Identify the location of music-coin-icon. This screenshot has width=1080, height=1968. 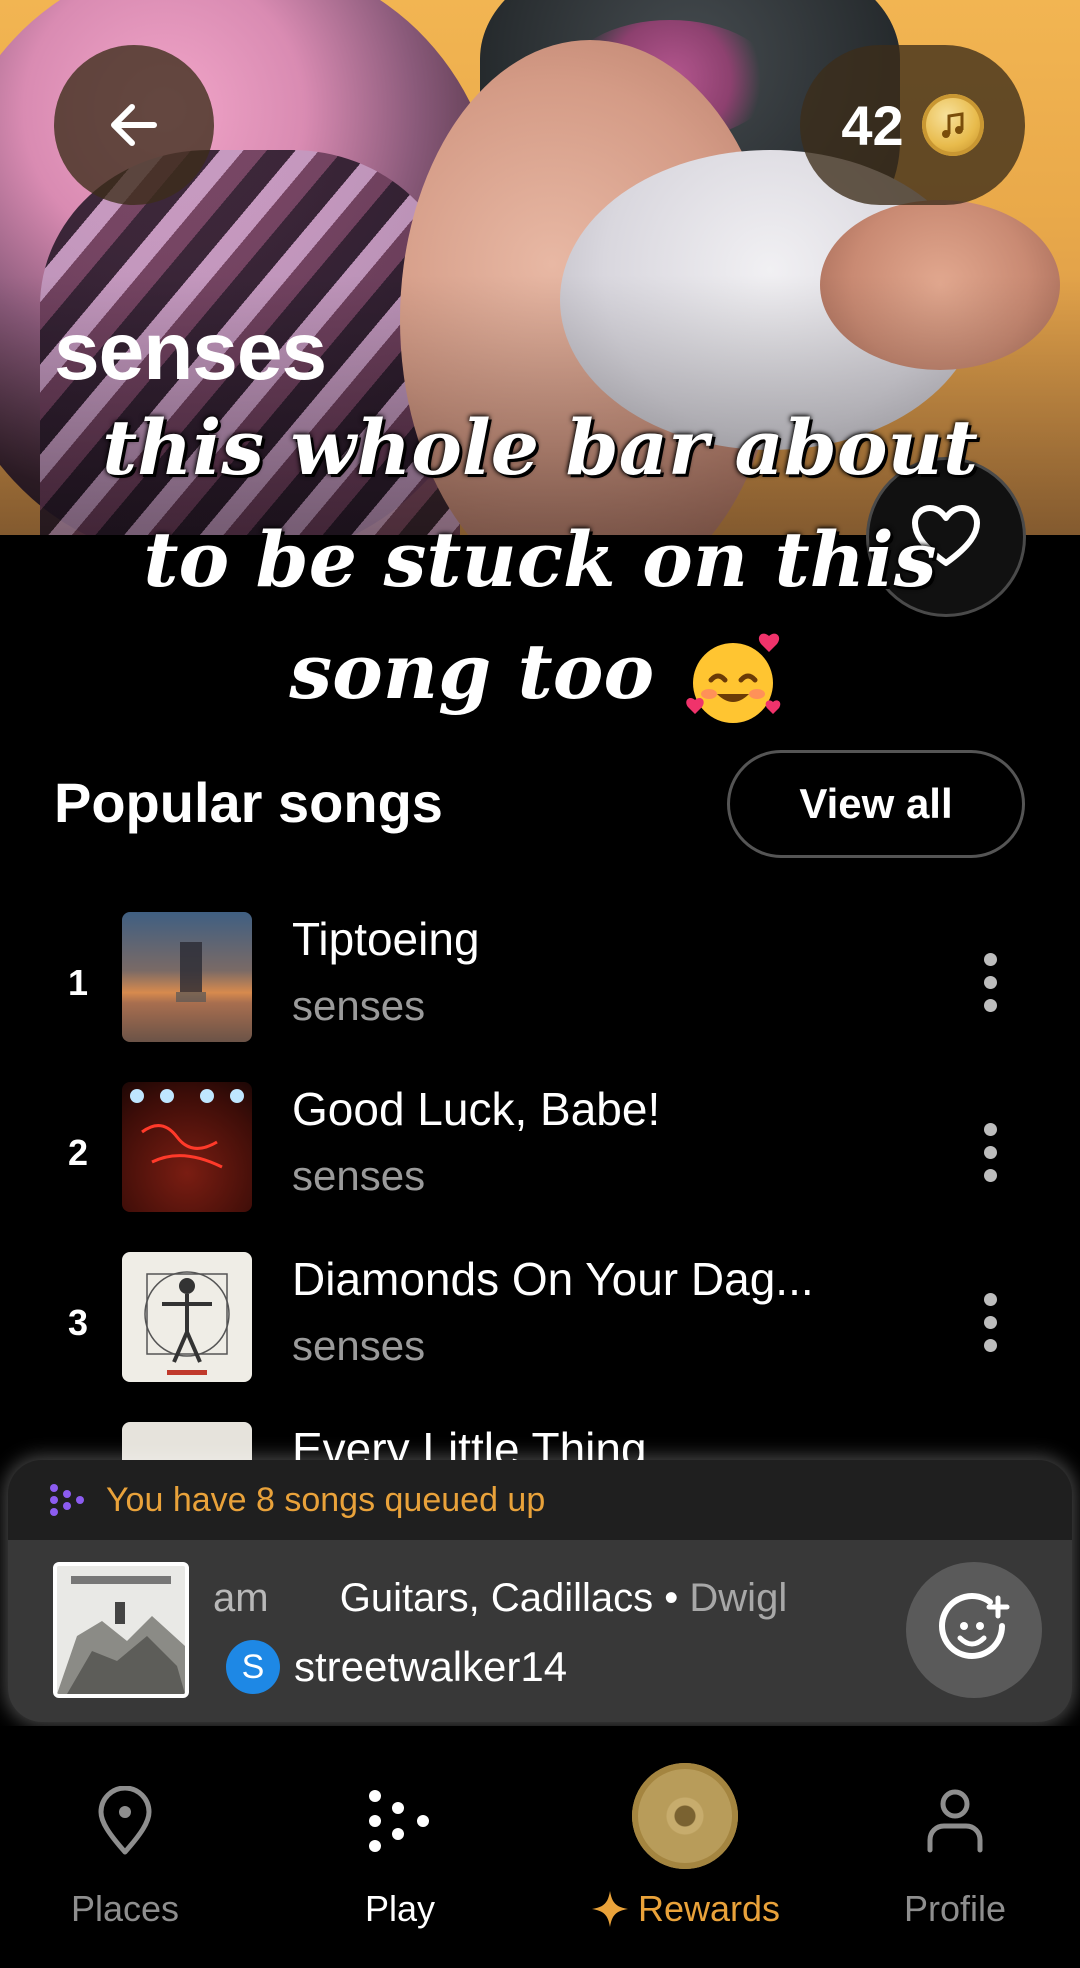
(952, 125).